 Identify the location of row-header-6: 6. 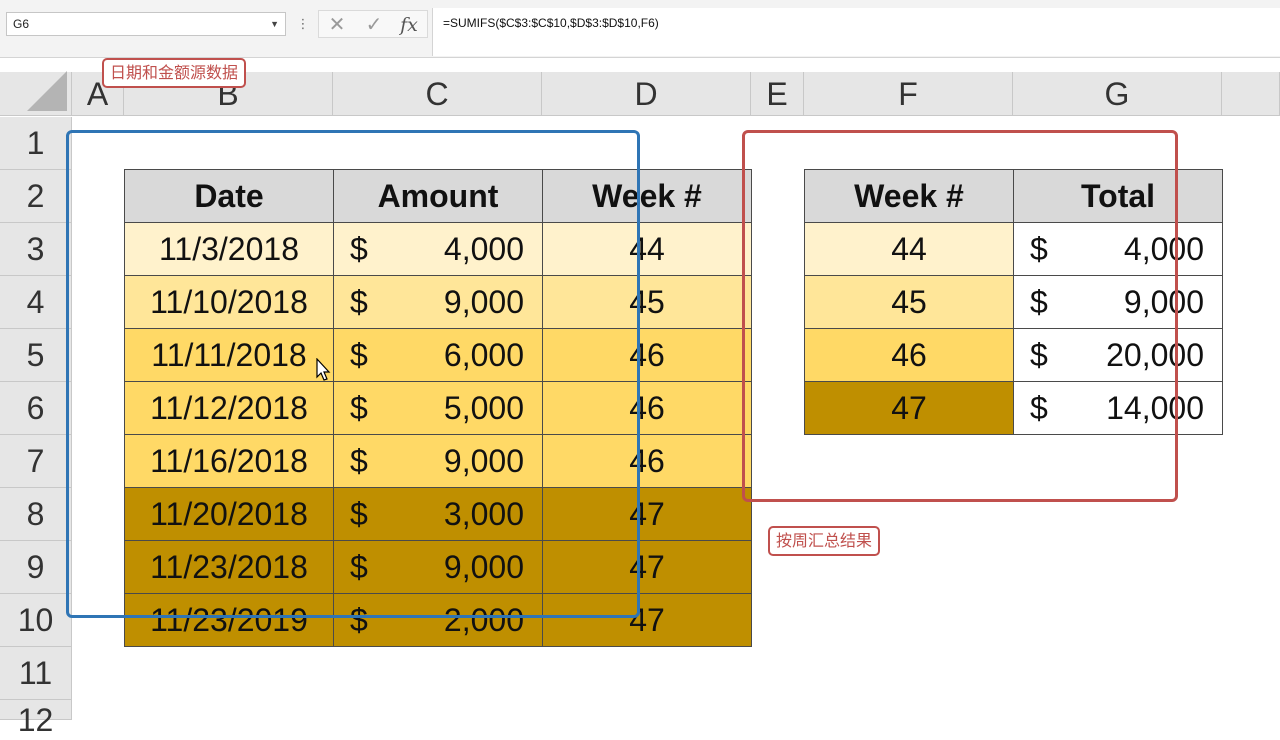
(36, 408).